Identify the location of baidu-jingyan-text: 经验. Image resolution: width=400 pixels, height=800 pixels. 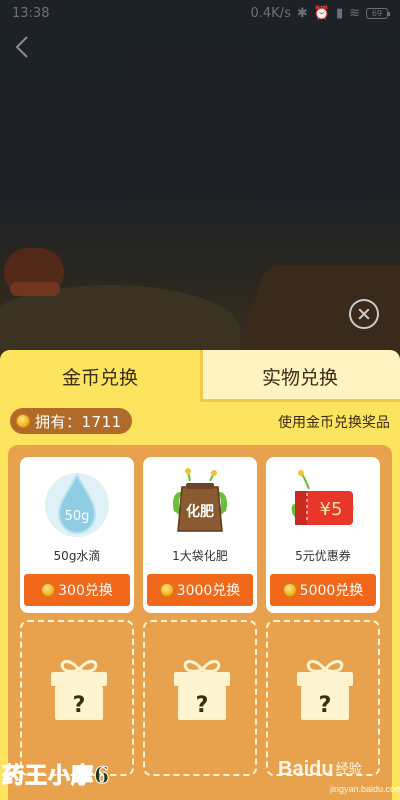
(348, 768).